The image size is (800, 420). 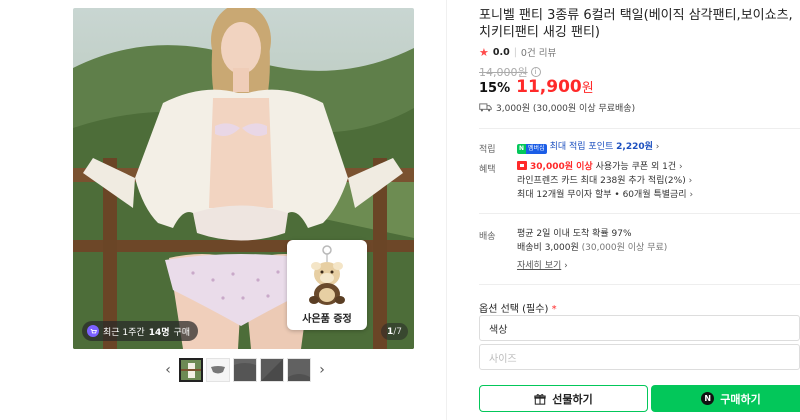 I want to click on coupon-amount: 30,000원 이상, so click(x=561, y=167).